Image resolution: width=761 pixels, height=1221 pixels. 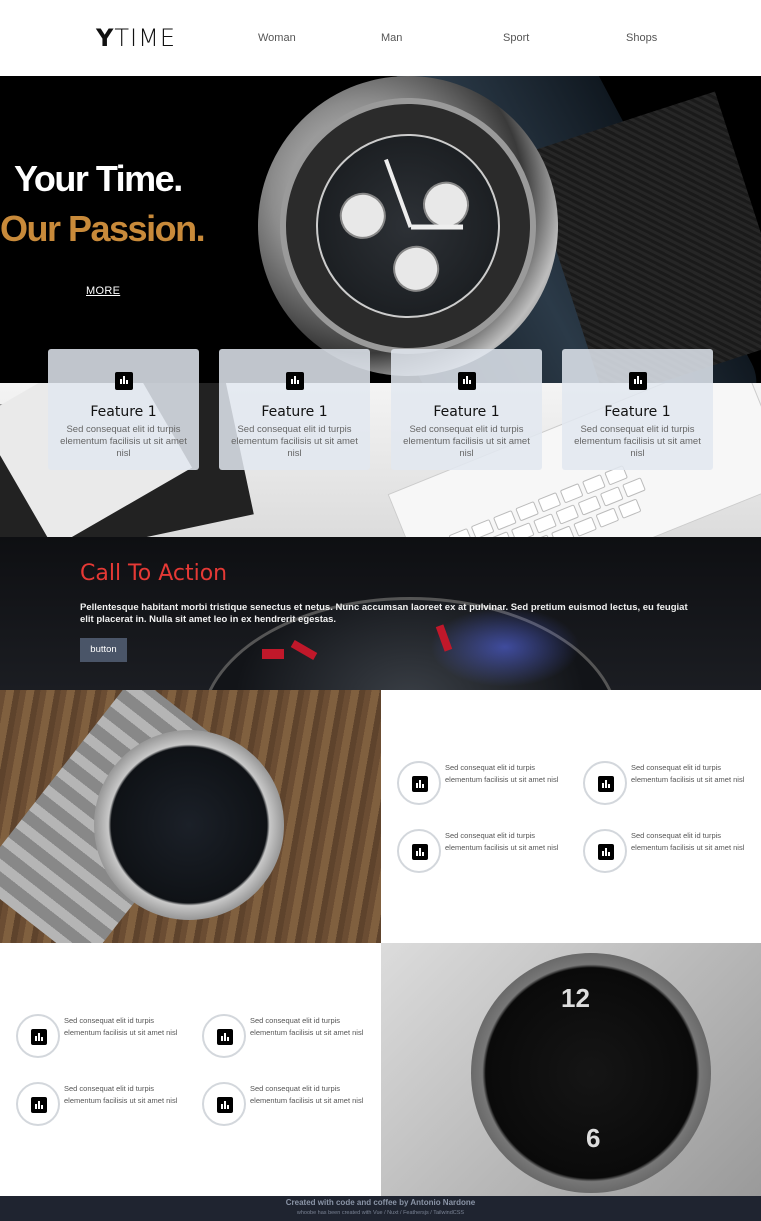 I want to click on nav-link-shops: Shops, so click(x=641, y=38).